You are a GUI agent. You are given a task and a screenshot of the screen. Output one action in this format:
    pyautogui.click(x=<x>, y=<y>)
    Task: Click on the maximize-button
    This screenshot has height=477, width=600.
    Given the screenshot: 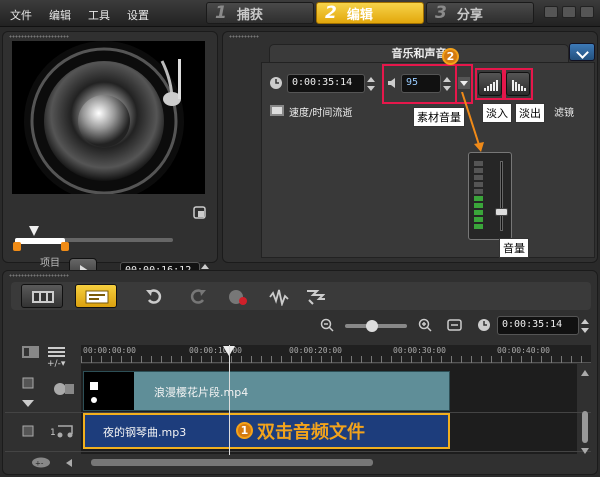 What is the action you would take?
    pyautogui.click(x=569, y=12)
    